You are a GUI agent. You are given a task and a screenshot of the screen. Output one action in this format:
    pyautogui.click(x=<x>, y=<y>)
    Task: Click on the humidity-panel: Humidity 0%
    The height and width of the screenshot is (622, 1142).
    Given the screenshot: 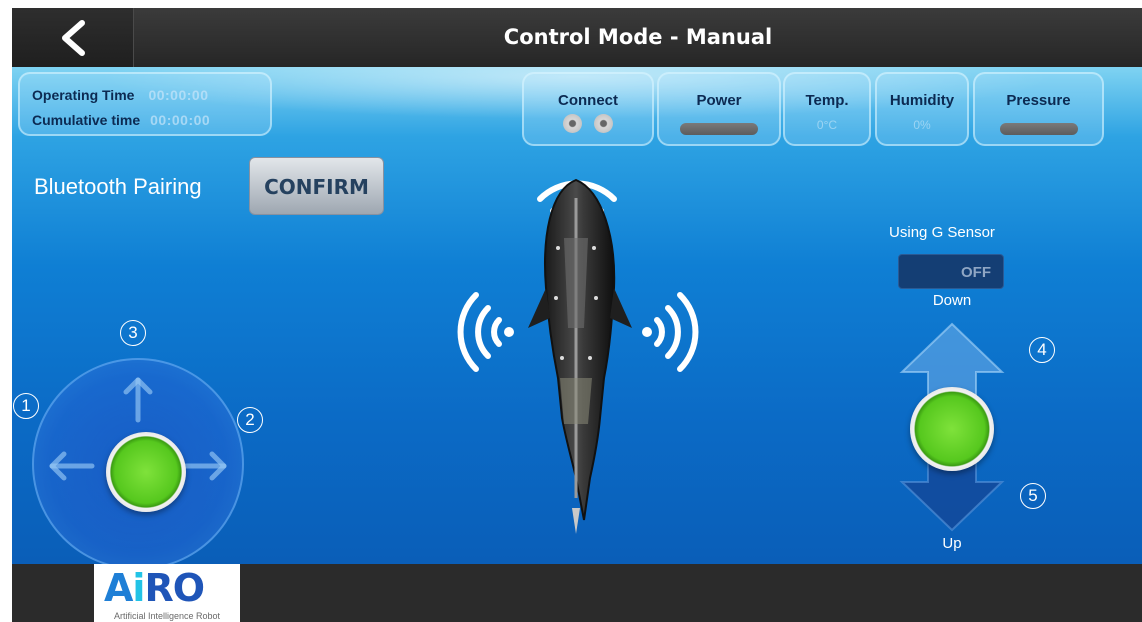 What is the action you would take?
    pyautogui.click(x=922, y=109)
    